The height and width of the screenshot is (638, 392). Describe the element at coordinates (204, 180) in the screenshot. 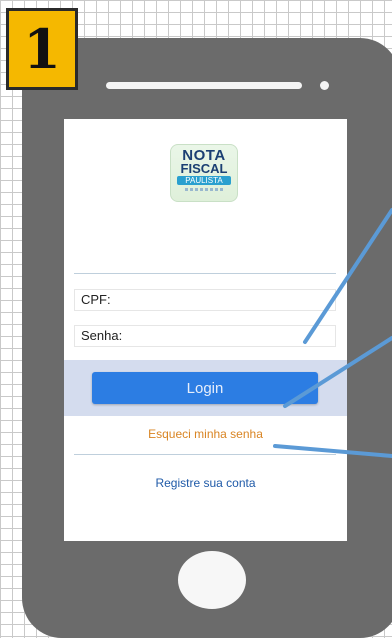

I see `logo-text-paulista: PAULISTA` at that location.